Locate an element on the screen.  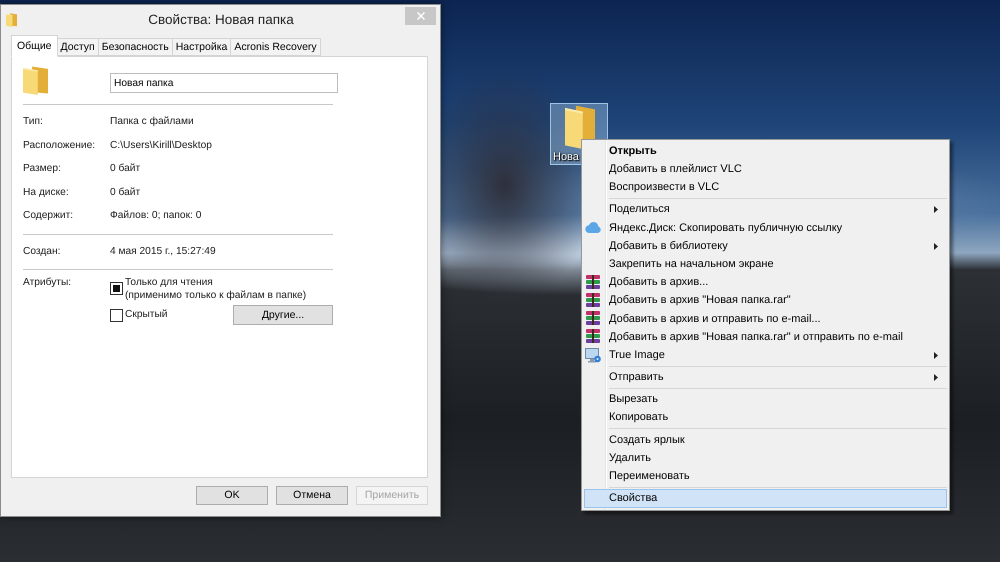
menu-item: Свойства is located at coordinates (765, 498).